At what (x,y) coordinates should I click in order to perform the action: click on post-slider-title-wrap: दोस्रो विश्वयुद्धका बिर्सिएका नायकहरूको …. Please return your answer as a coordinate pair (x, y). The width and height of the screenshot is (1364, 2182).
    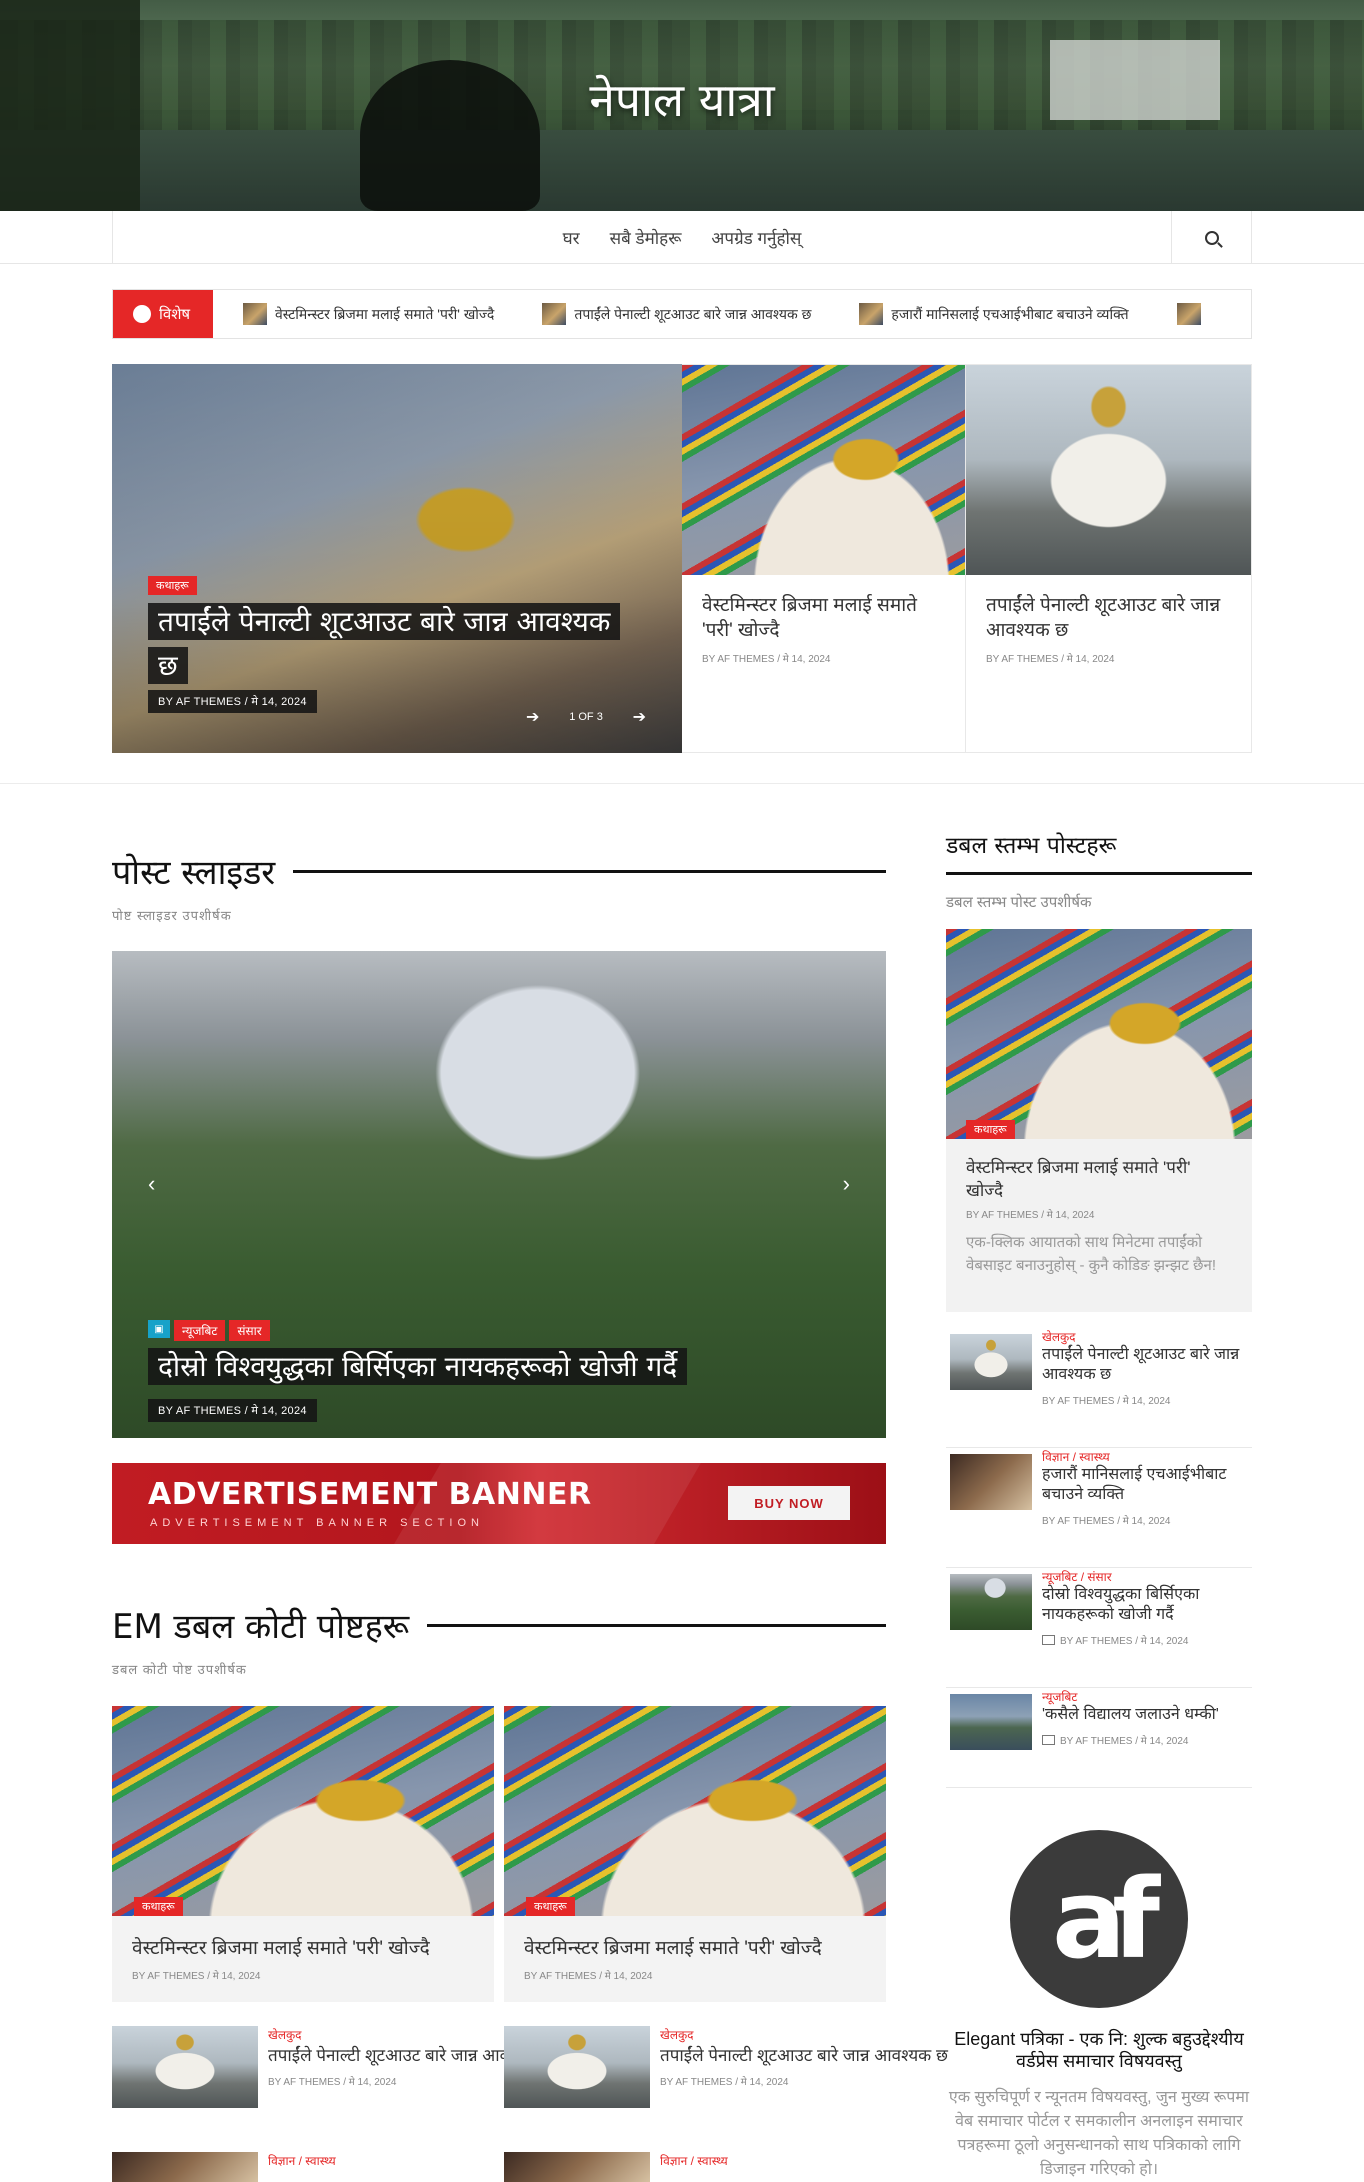
    Looking at the image, I should click on (498, 1367).